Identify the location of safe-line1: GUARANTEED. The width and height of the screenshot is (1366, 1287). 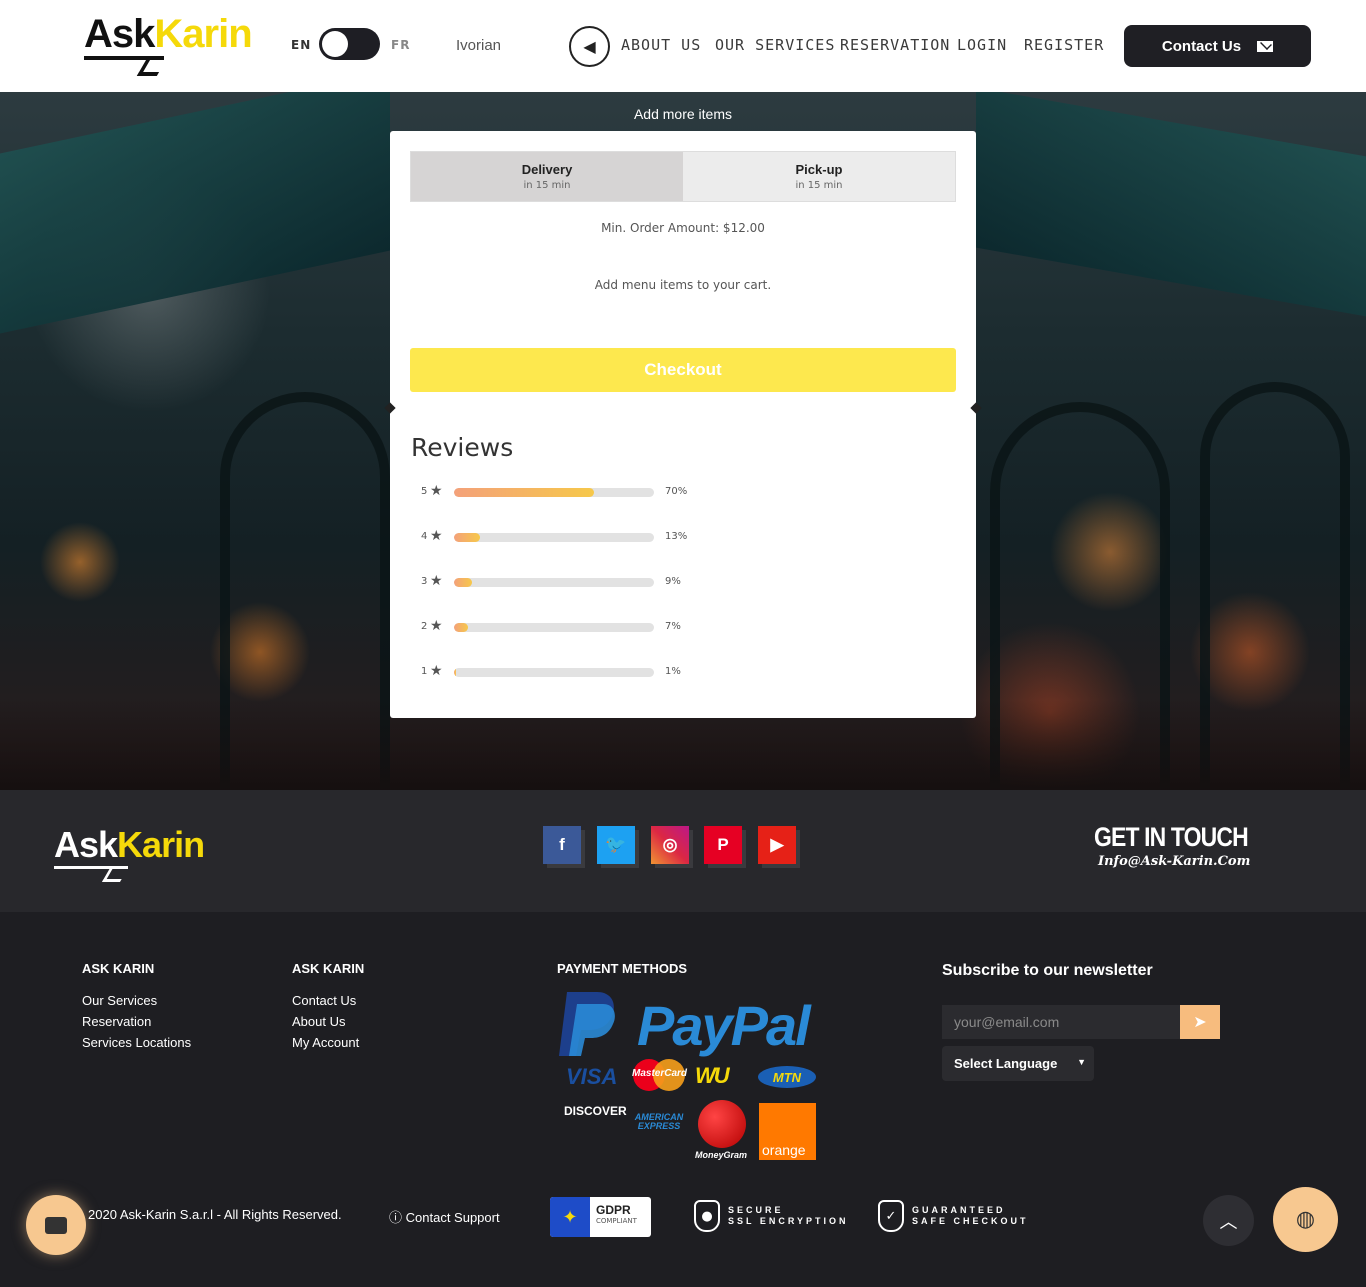
(959, 1210).